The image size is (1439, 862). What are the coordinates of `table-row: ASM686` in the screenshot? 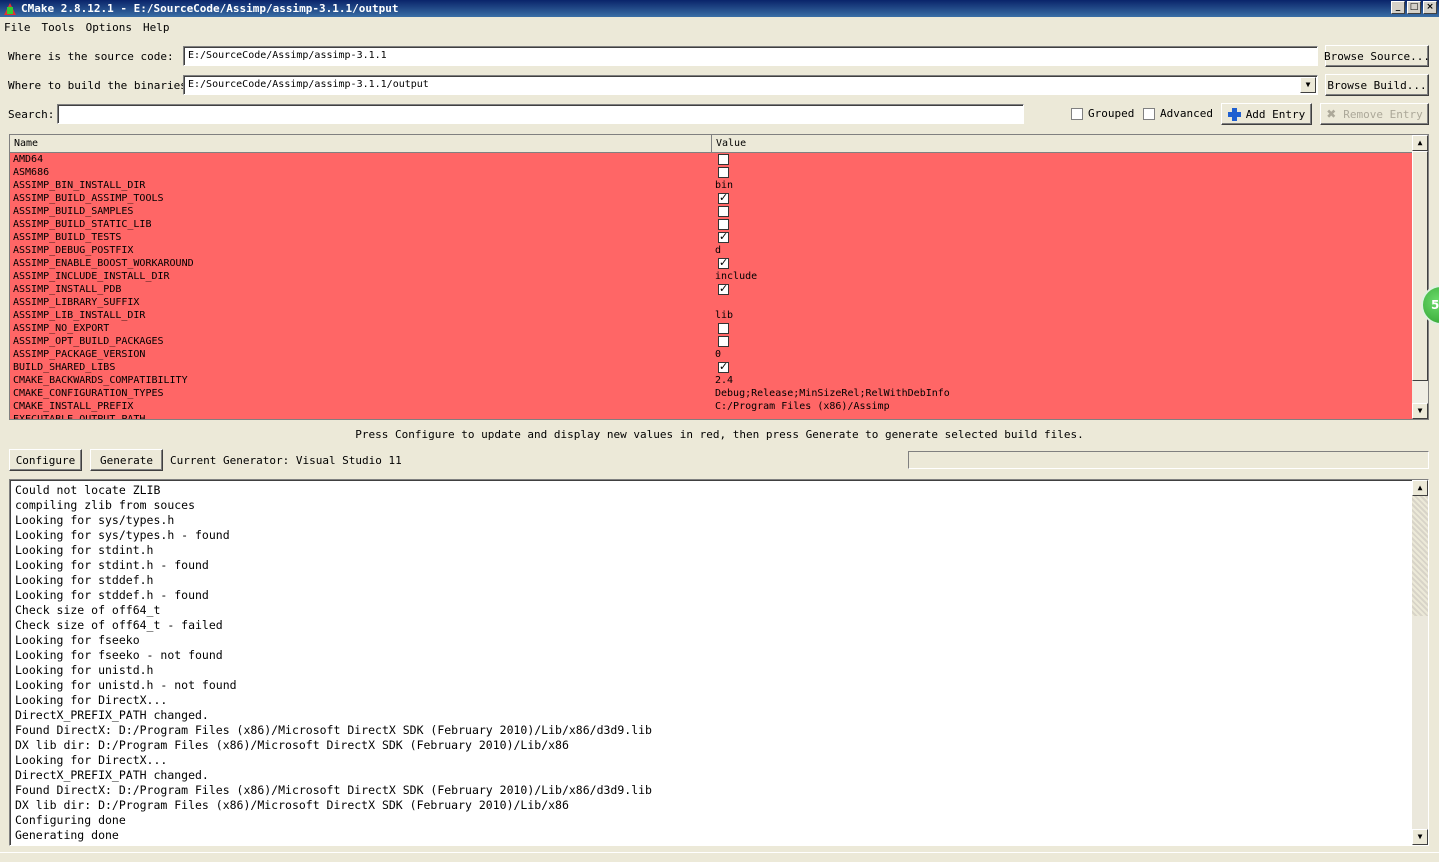 It's located at (711, 172).